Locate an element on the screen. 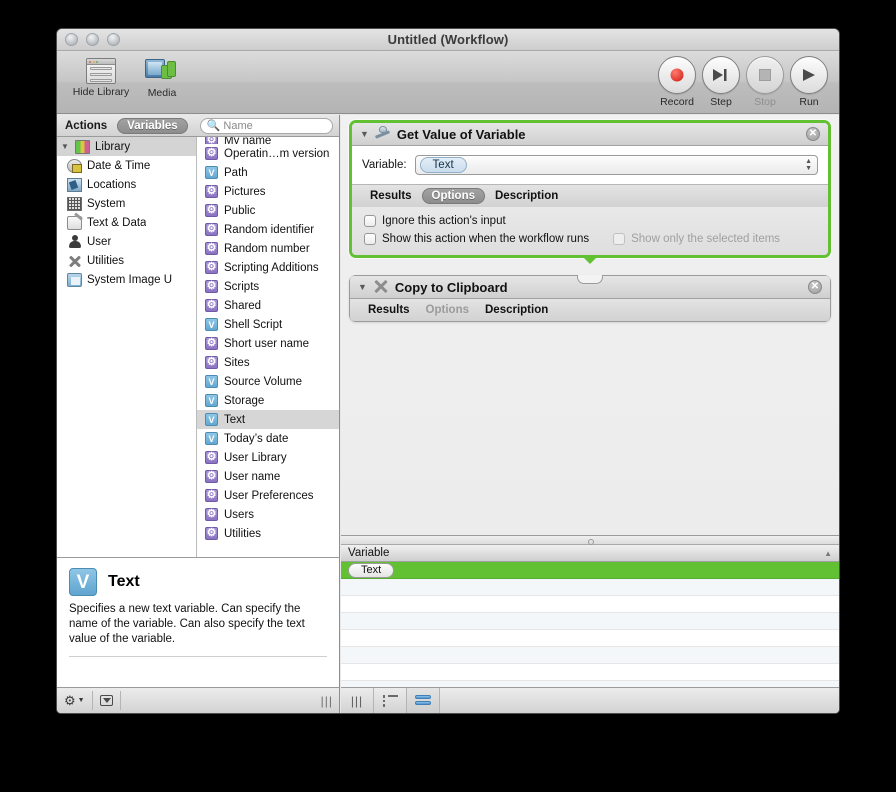  category-item-label: Date & Time is located at coordinates (119, 165).